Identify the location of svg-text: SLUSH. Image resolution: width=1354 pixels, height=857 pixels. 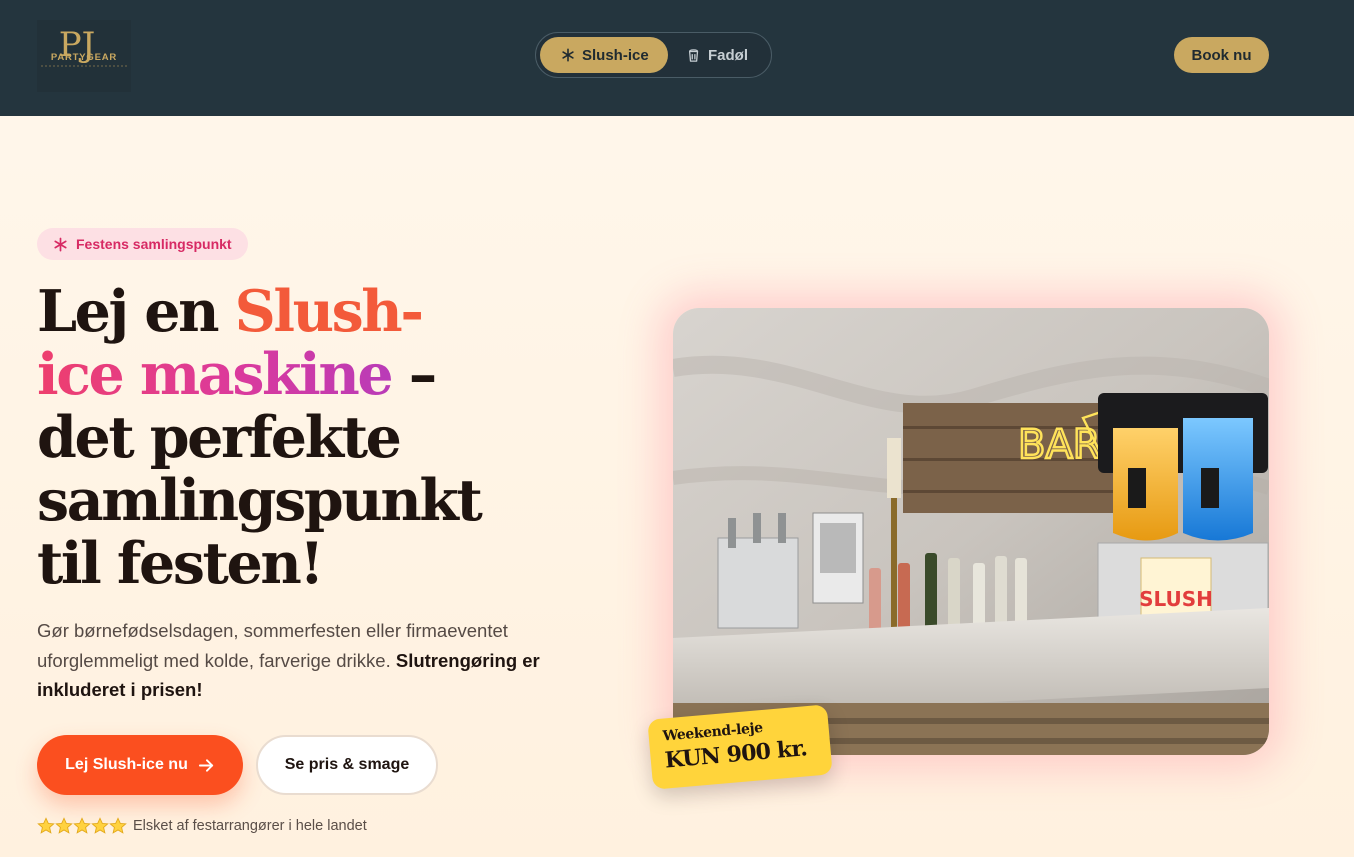
(1176, 599).